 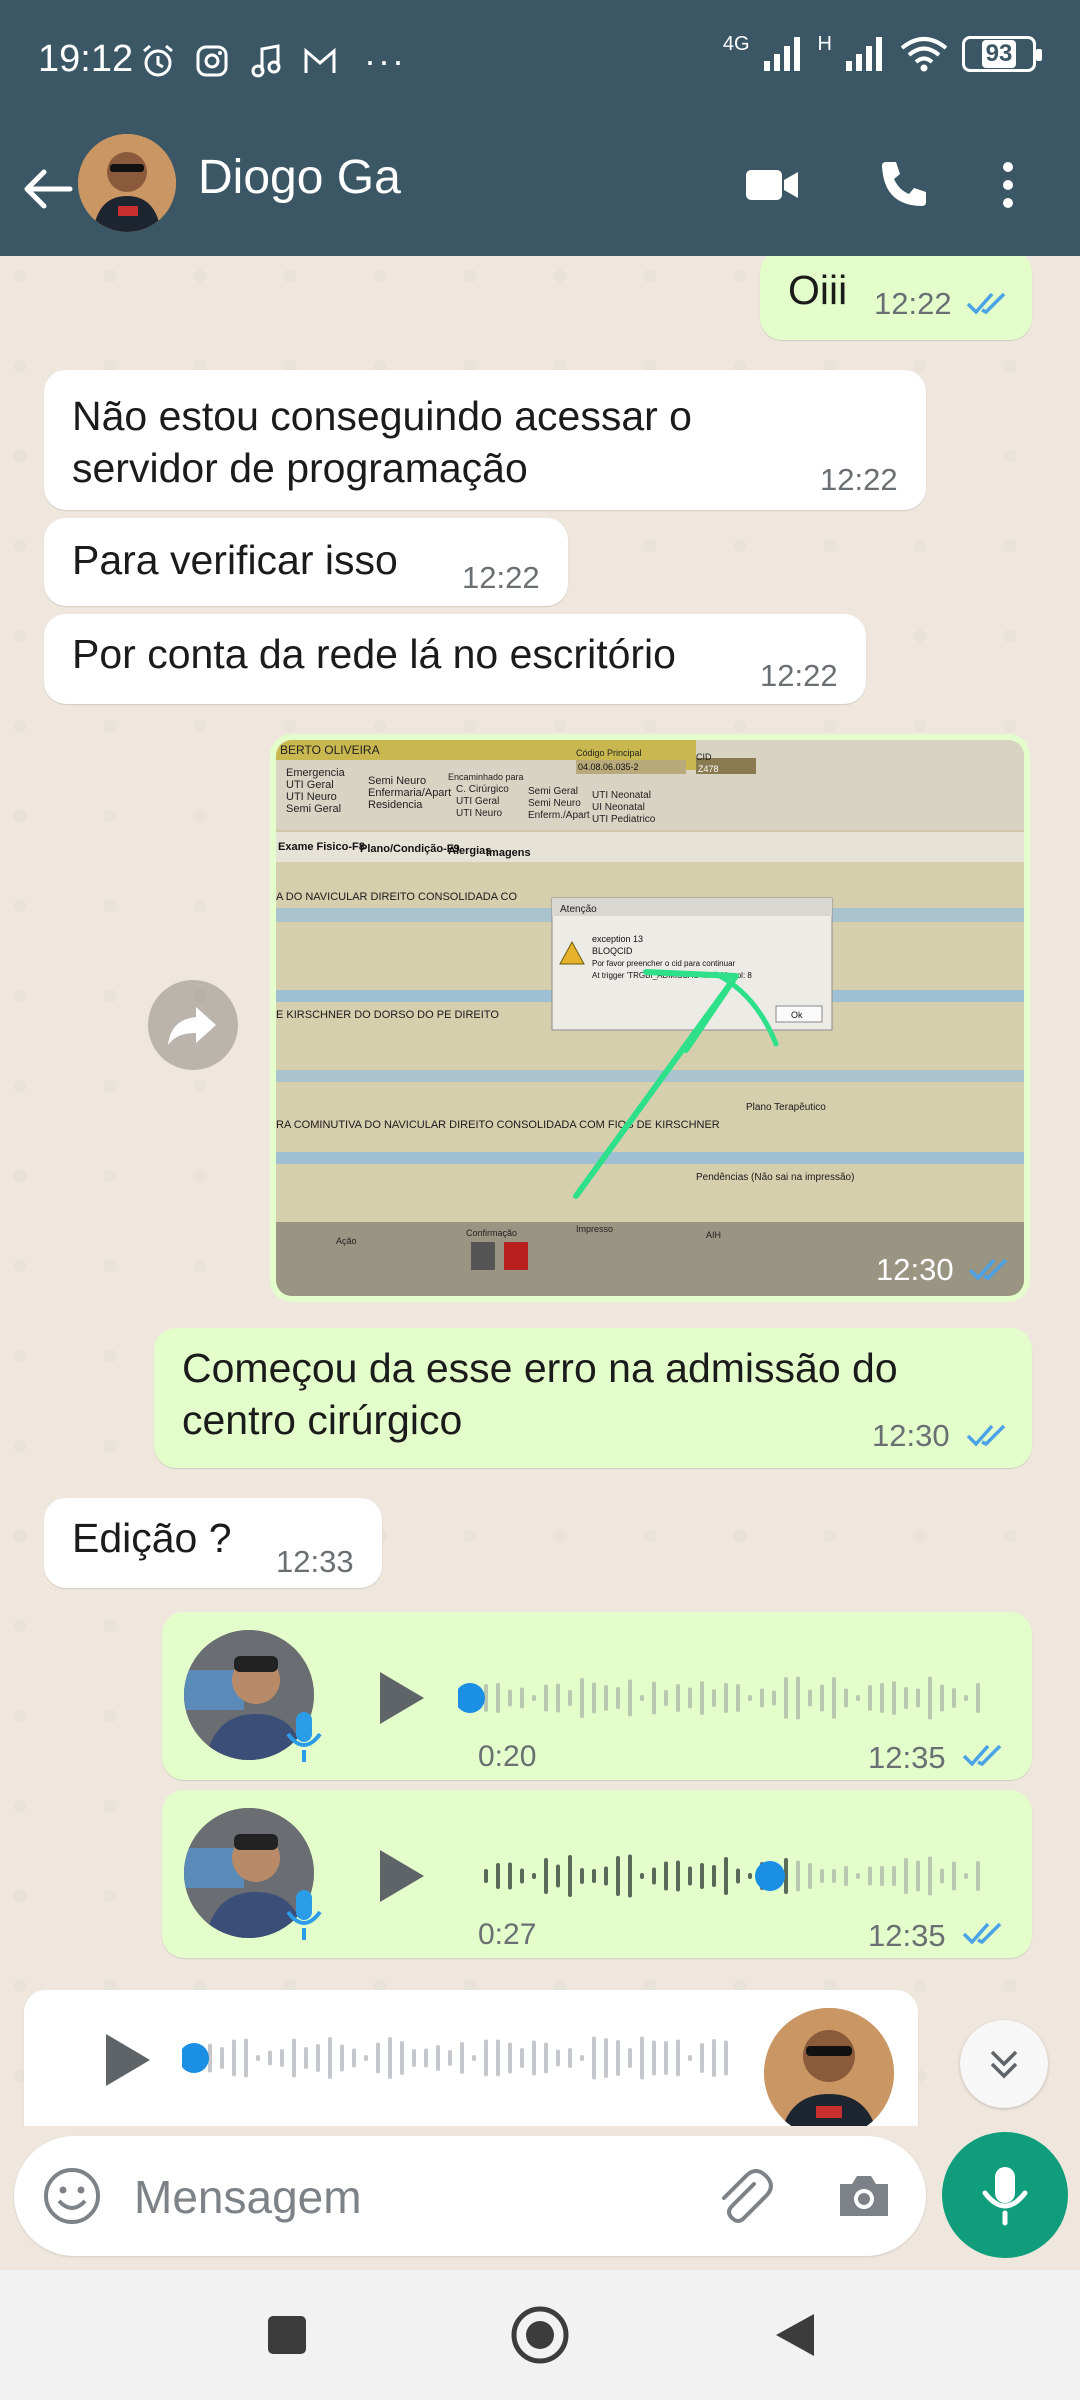 I want to click on back-arrow-icon, so click(x=47, y=189).